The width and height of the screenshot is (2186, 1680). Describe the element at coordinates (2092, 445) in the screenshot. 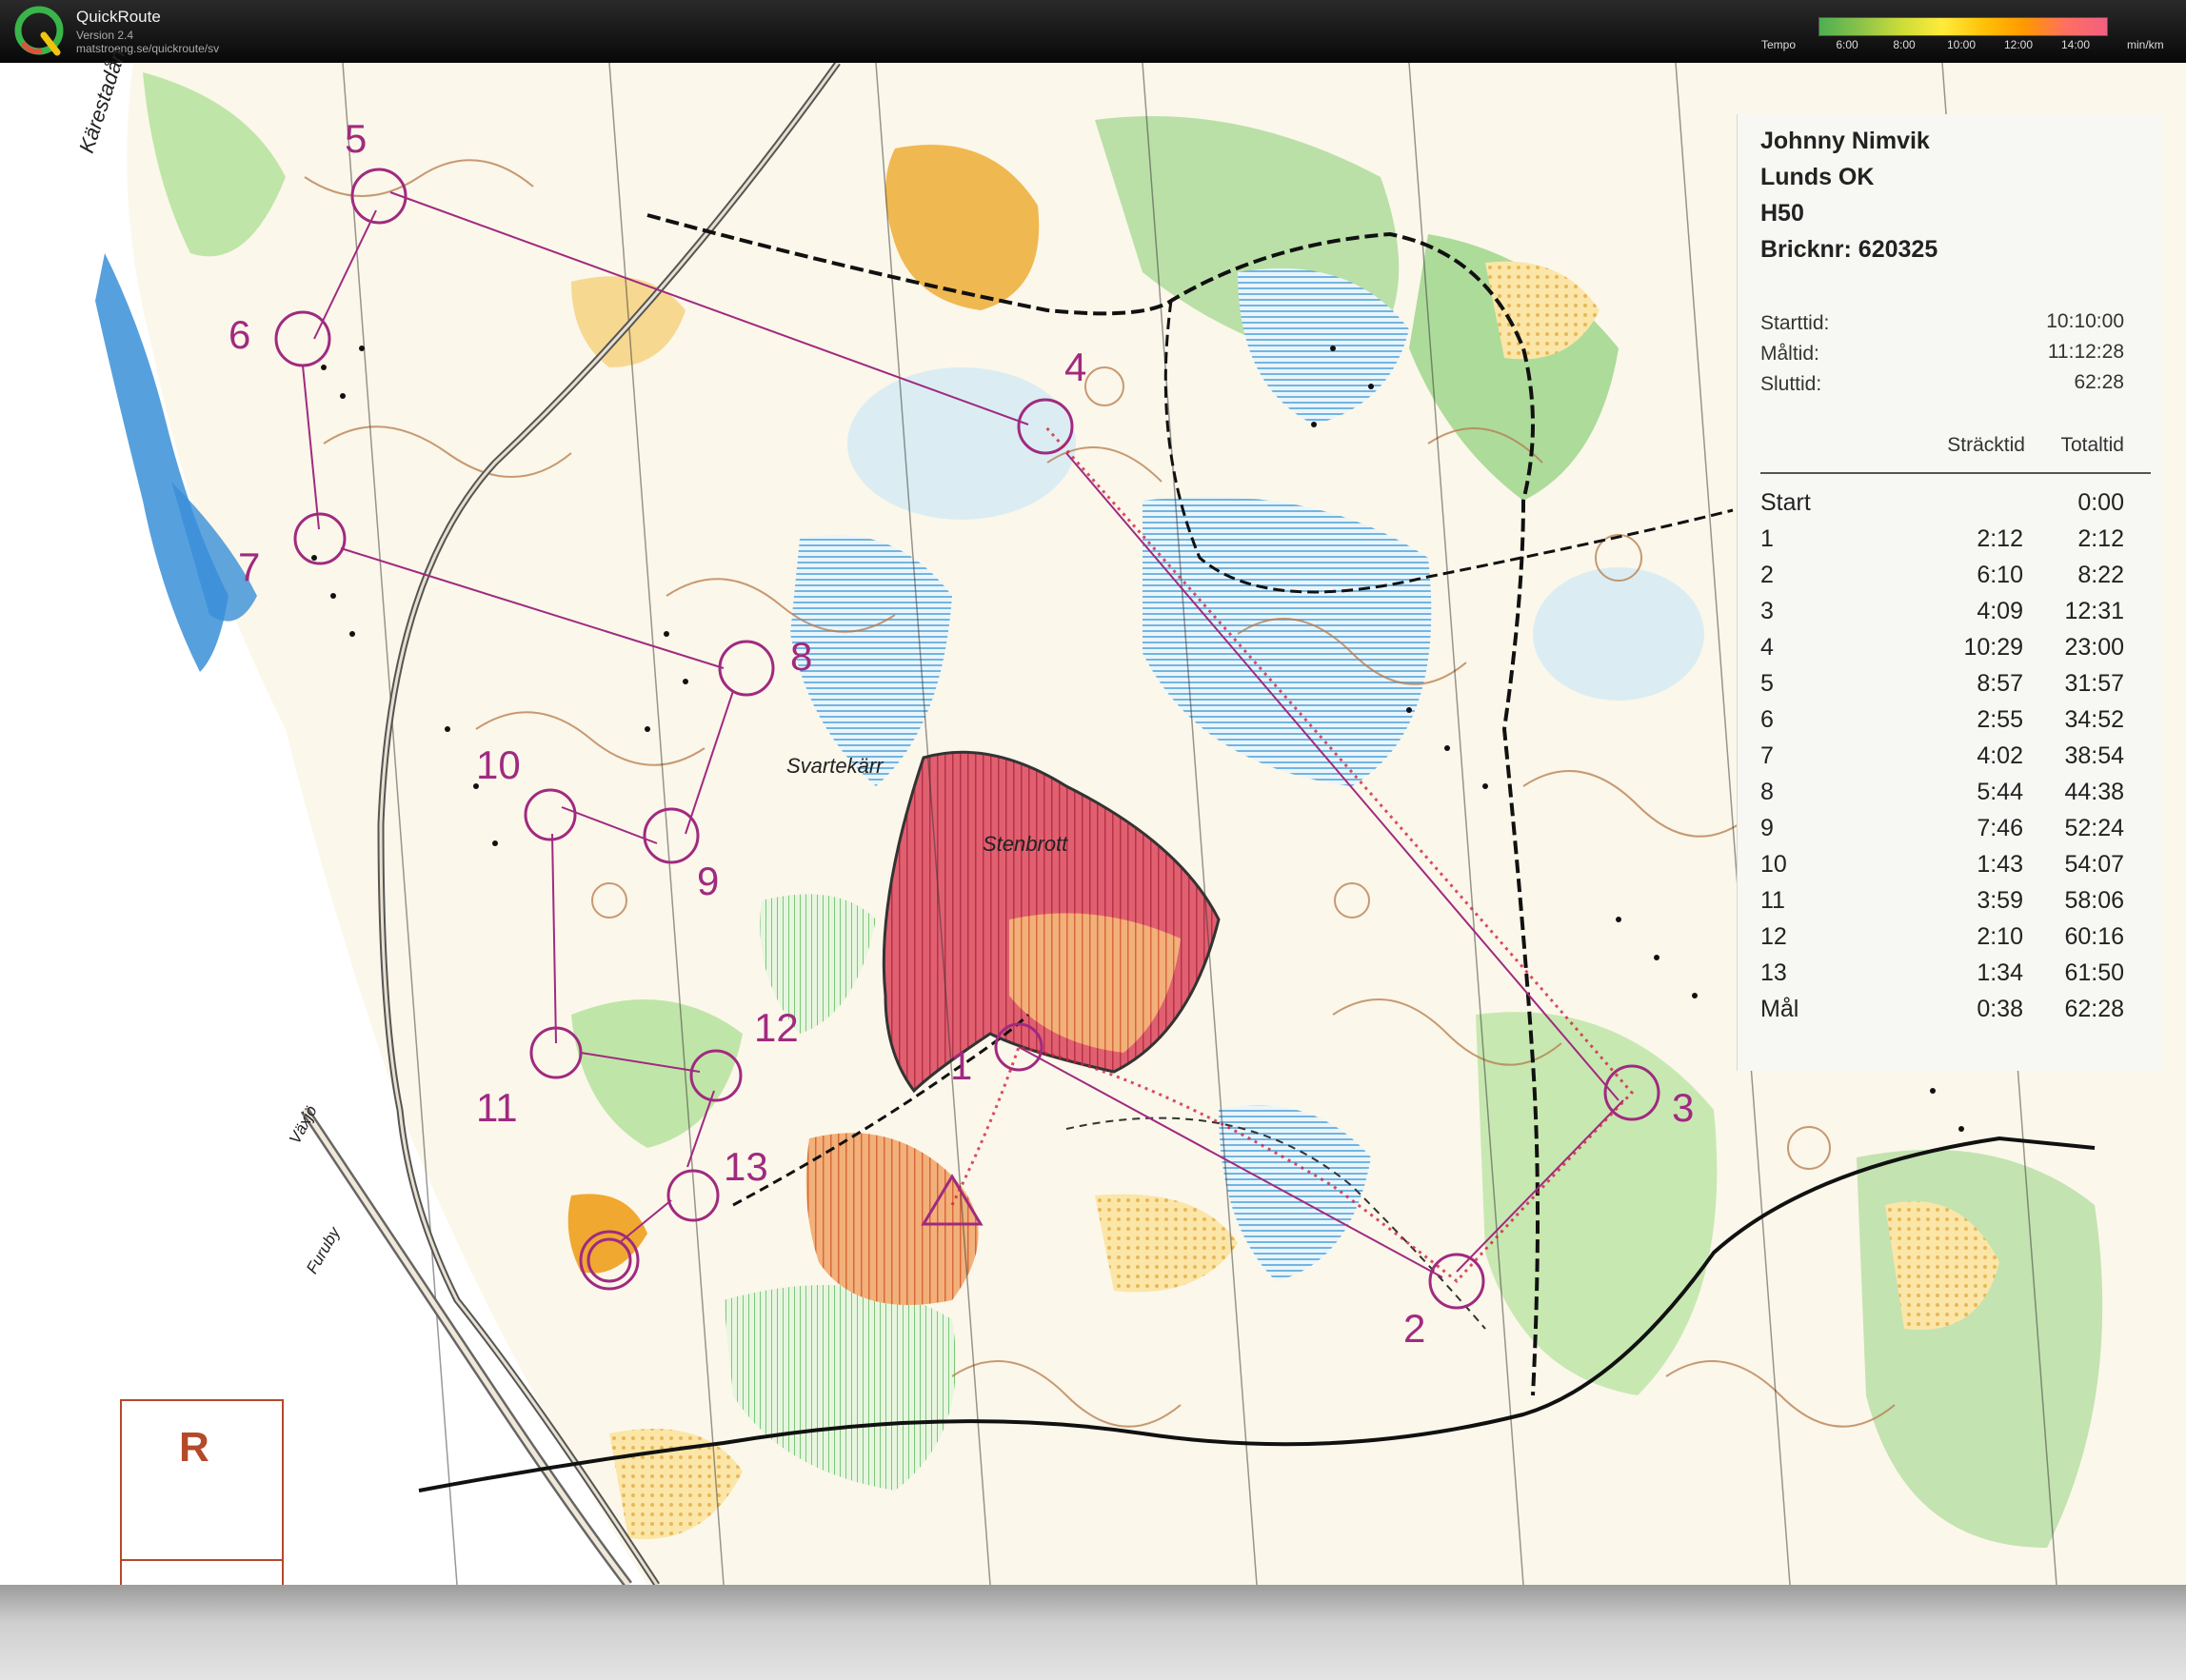

I see `total-time-header: Totaltid` at that location.